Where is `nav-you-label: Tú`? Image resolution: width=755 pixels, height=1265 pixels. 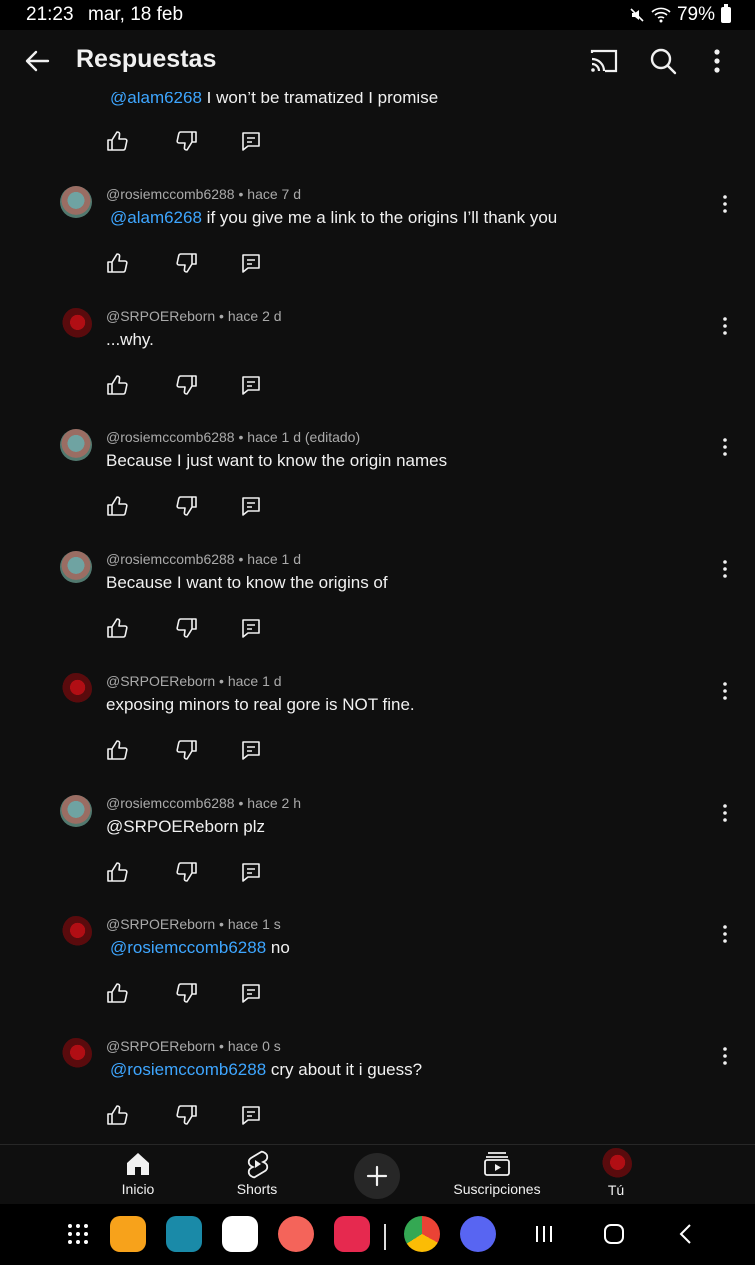
nav-you-label: Tú is located at coordinates (616, 1190).